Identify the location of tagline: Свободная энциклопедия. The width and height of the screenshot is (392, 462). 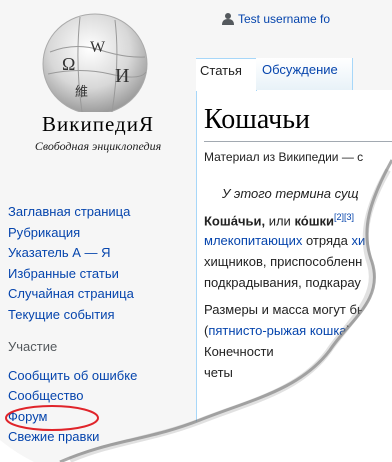
(98, 146).